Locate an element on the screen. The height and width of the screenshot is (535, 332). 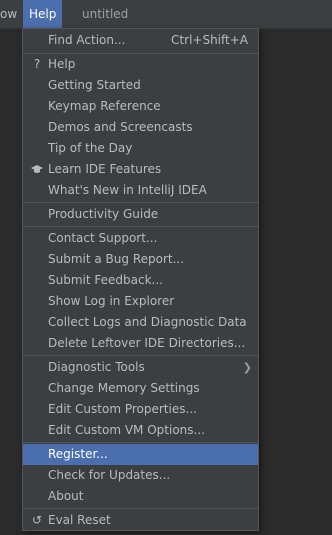
menu-item-diagnostic-tools: Diagnostic Tools ❯ is located at coordinates (140, 367).